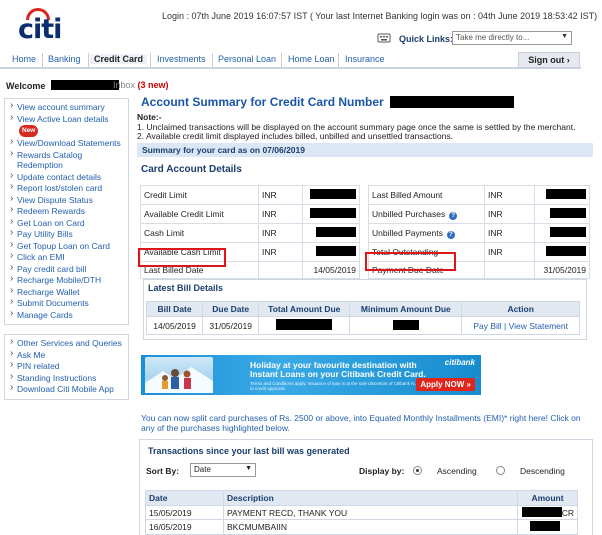  I want to click on txn-cr: CR, so click(567, 513).